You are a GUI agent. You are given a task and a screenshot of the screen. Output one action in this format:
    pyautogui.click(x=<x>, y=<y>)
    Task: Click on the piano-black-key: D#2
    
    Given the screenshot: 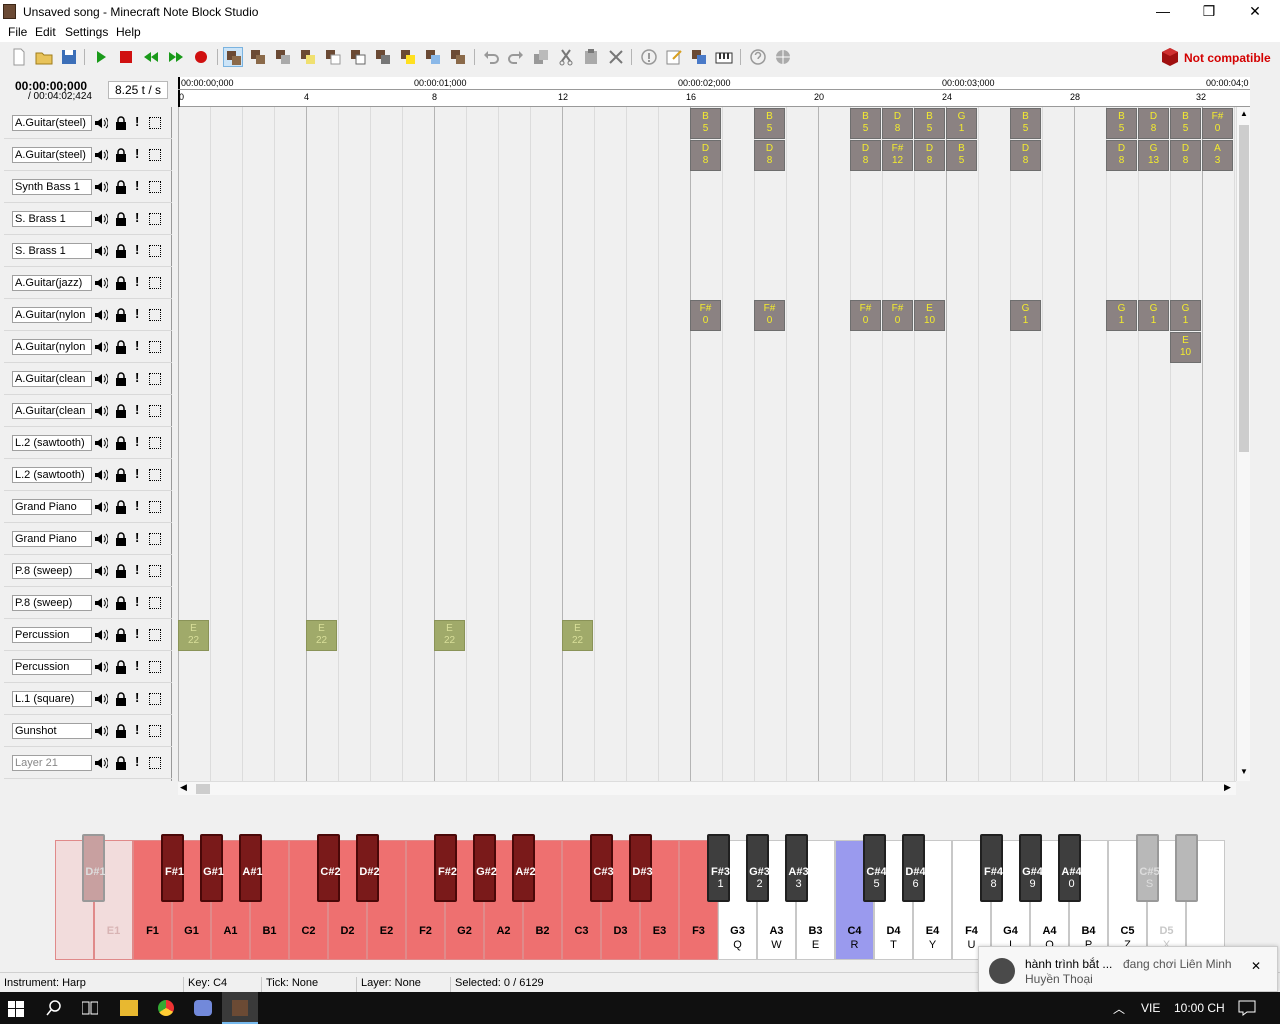 What is the action you would take?
    pyautogui.click(x=368, y=868)
    